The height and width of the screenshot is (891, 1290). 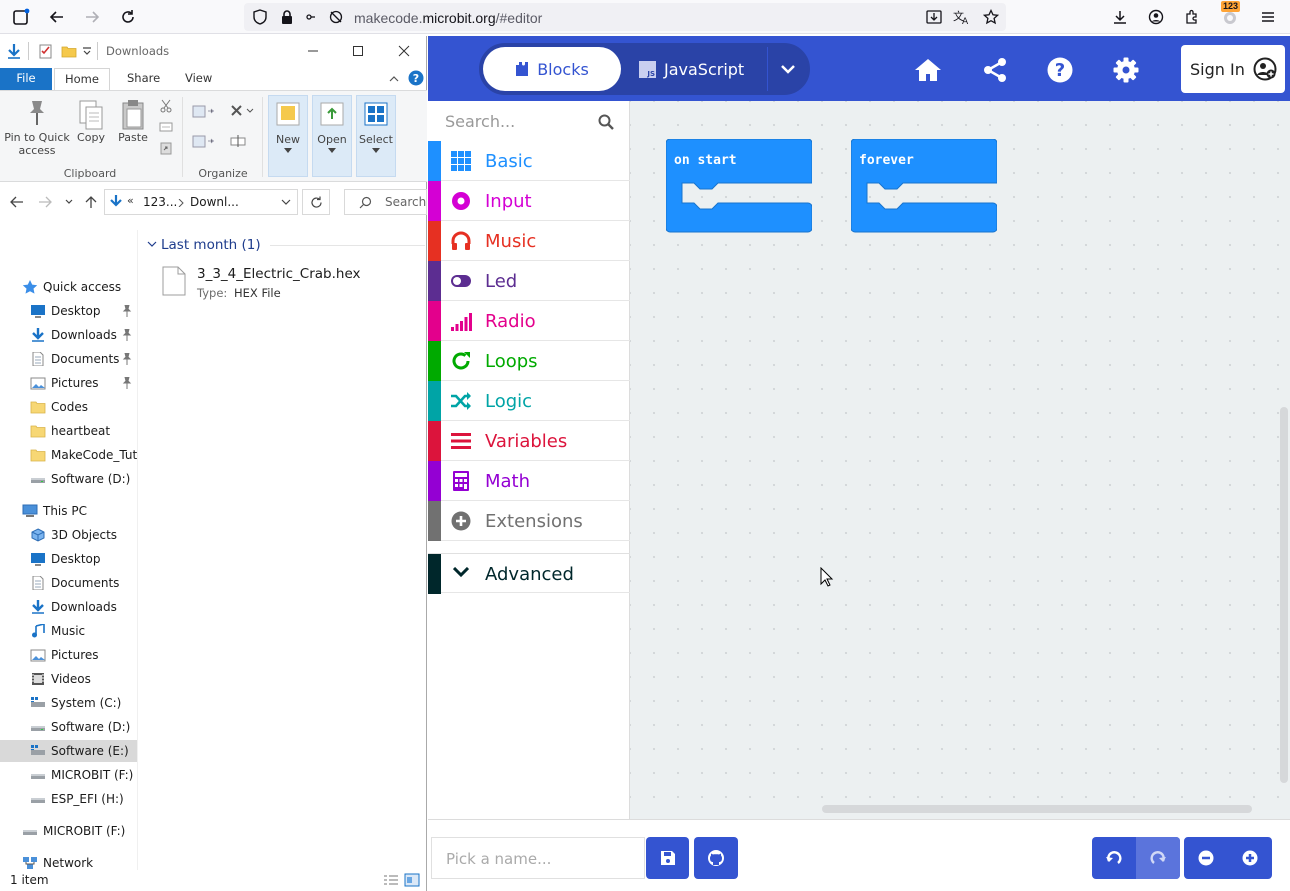 I want to click on permissions-icon, so click(x=314, y=17).